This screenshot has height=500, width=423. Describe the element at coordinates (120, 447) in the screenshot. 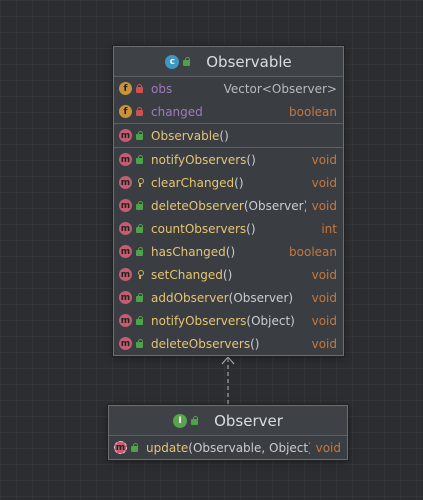

I see `abstract-method-icon: m` at that location.